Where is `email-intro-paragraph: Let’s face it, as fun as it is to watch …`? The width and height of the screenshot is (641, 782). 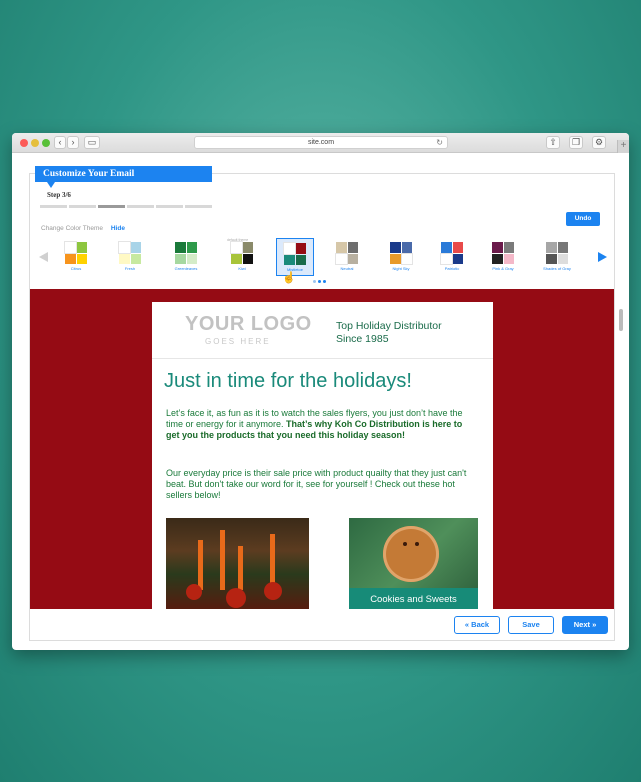 email-intro-paragraph: Let’s face it, as fun as it is to watch … is located at coordinates (321, 424).